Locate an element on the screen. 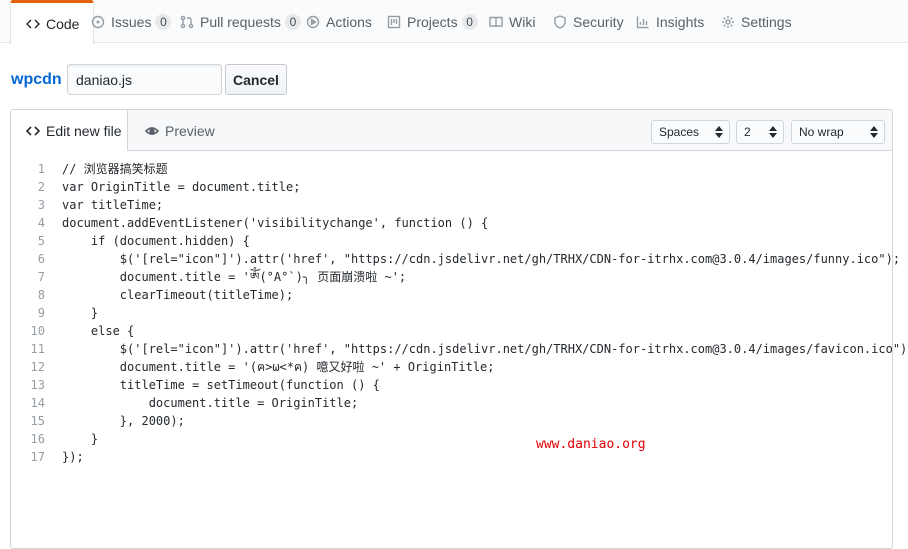  watermark-text: www.daniao.org is located at coordinates (591, 444).